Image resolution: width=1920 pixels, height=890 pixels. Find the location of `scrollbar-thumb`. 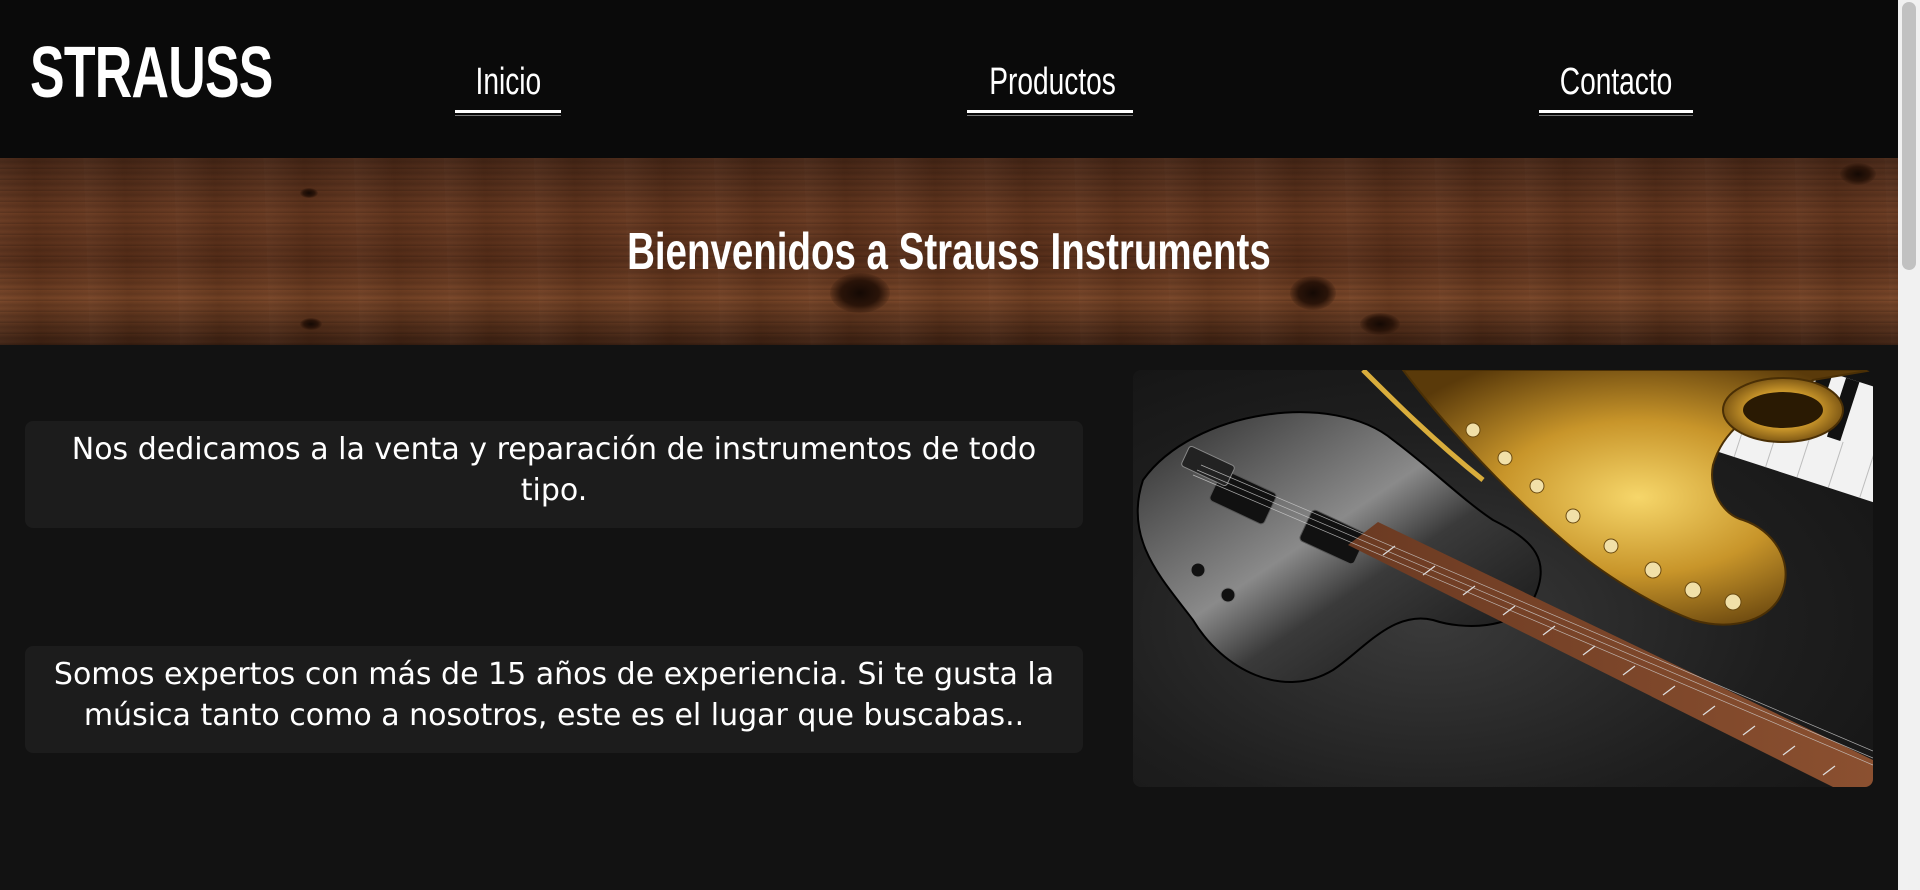

scrollbar-thumb is located at coordinates (1909, 136).